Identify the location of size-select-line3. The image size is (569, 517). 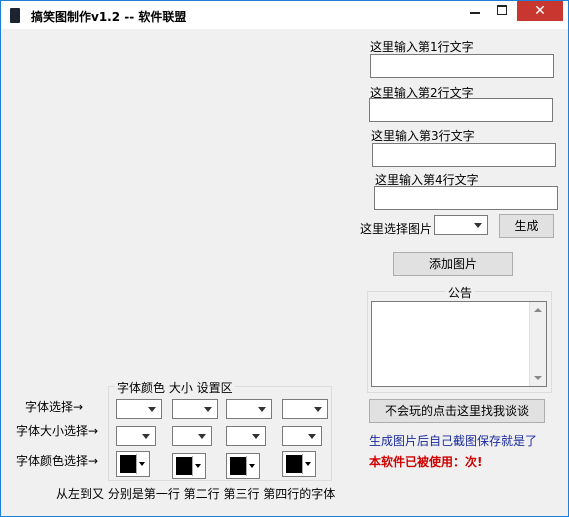
(246, 436).